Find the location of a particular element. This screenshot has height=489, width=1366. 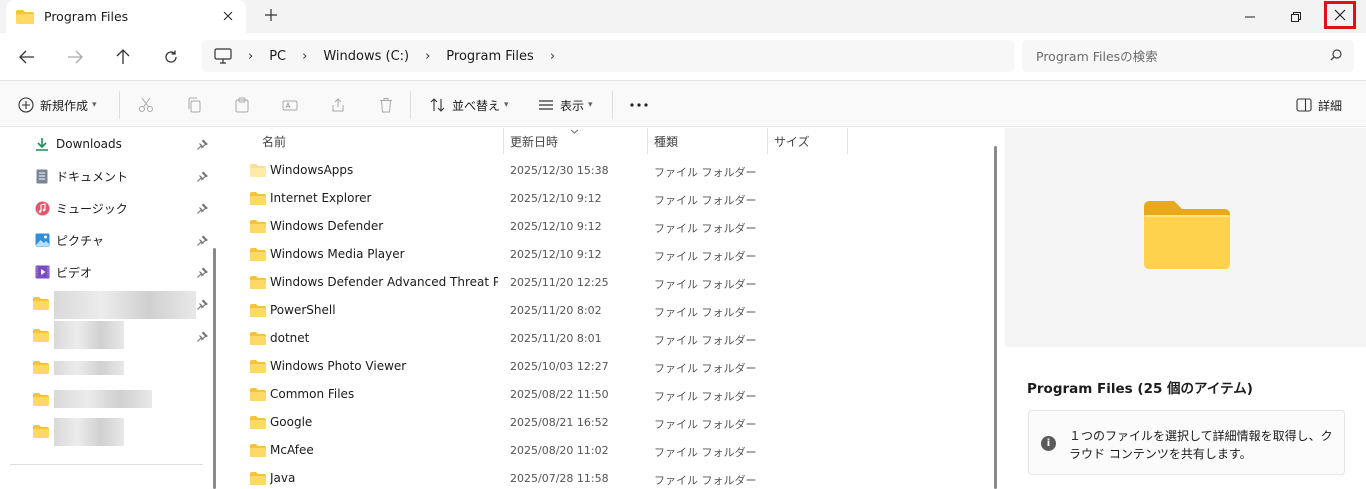

nav-item-documents: ドキュメント is located at coordinates (81, 176).